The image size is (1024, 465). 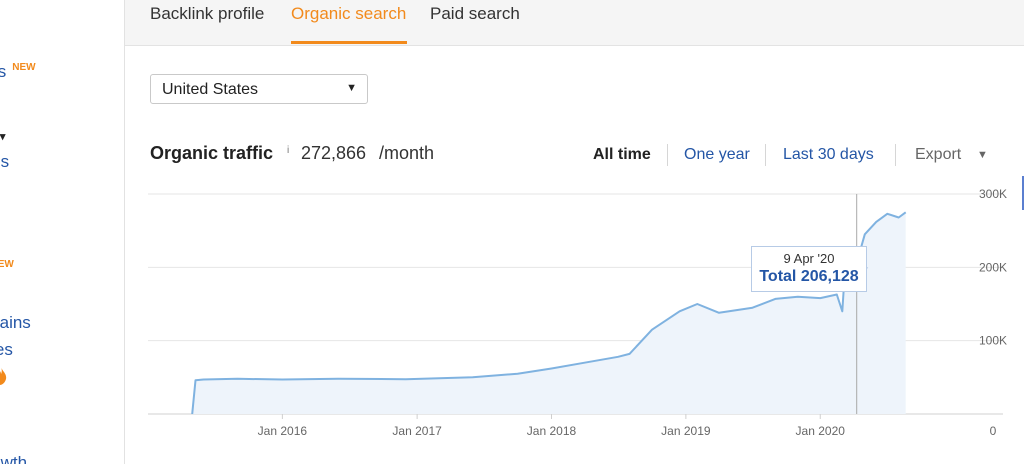 I want to click on active-tab-underline, so click(x=349, y=42).